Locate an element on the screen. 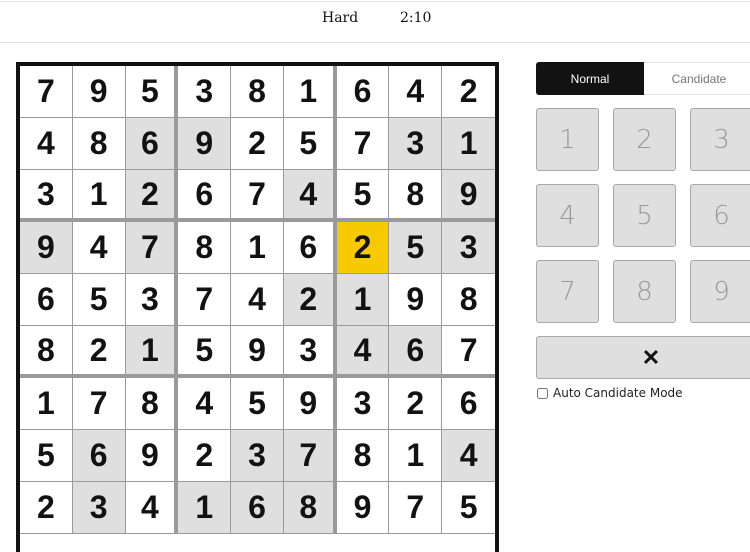 The width and height of the screenshot is (750, 552). keypad-button-9: 9 is located at coordinates (720, 291).